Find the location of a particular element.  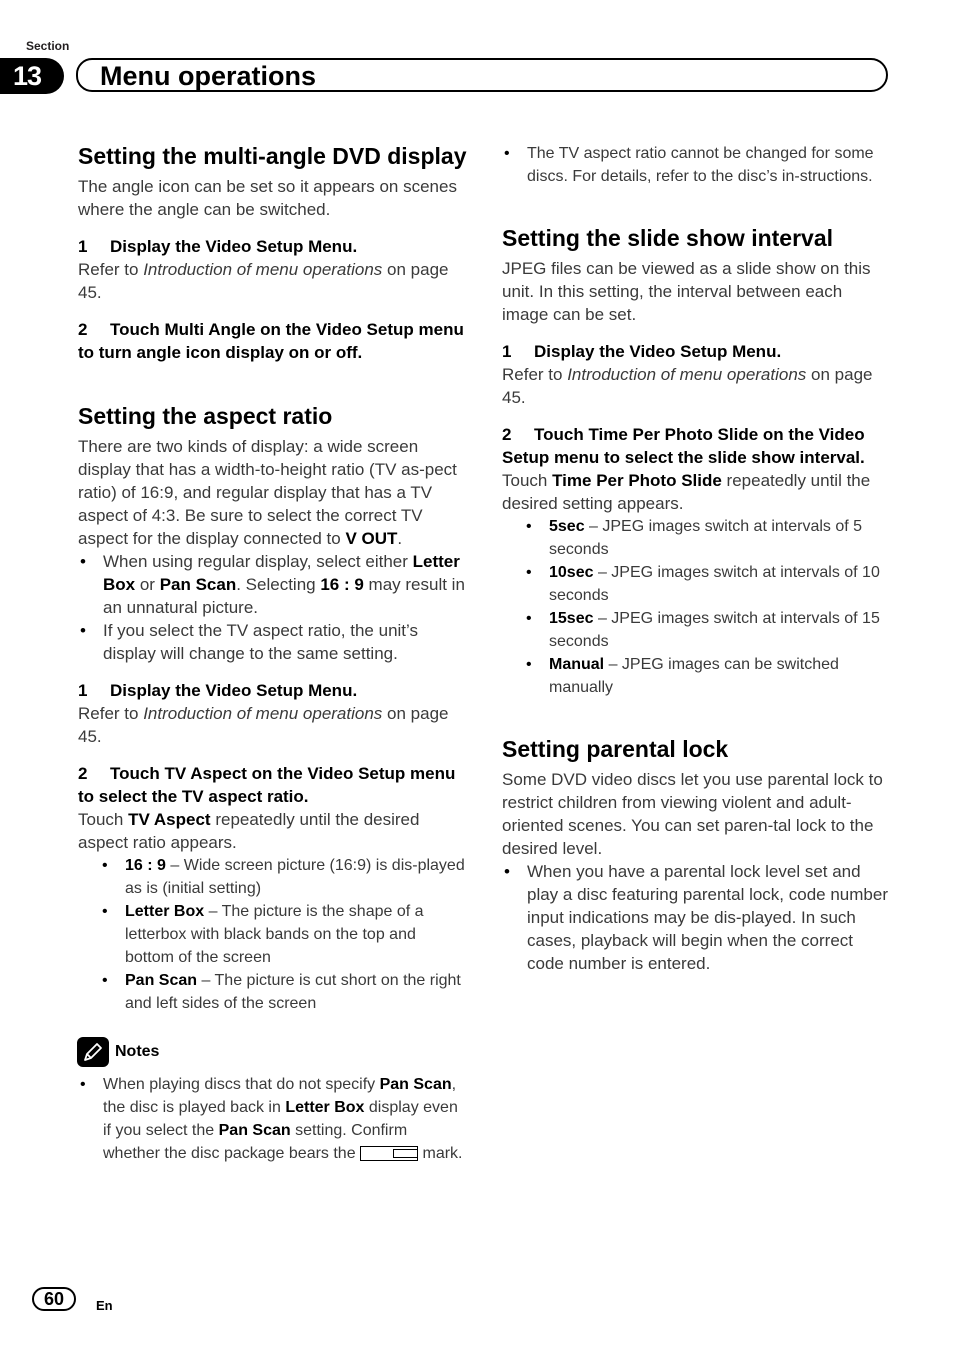

language-label: En is located at coordinates (104, 1305).